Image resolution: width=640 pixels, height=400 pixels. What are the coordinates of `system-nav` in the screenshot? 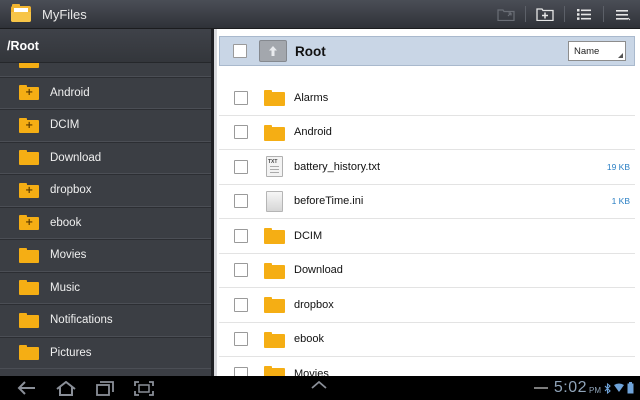 It's located at (85, 388).